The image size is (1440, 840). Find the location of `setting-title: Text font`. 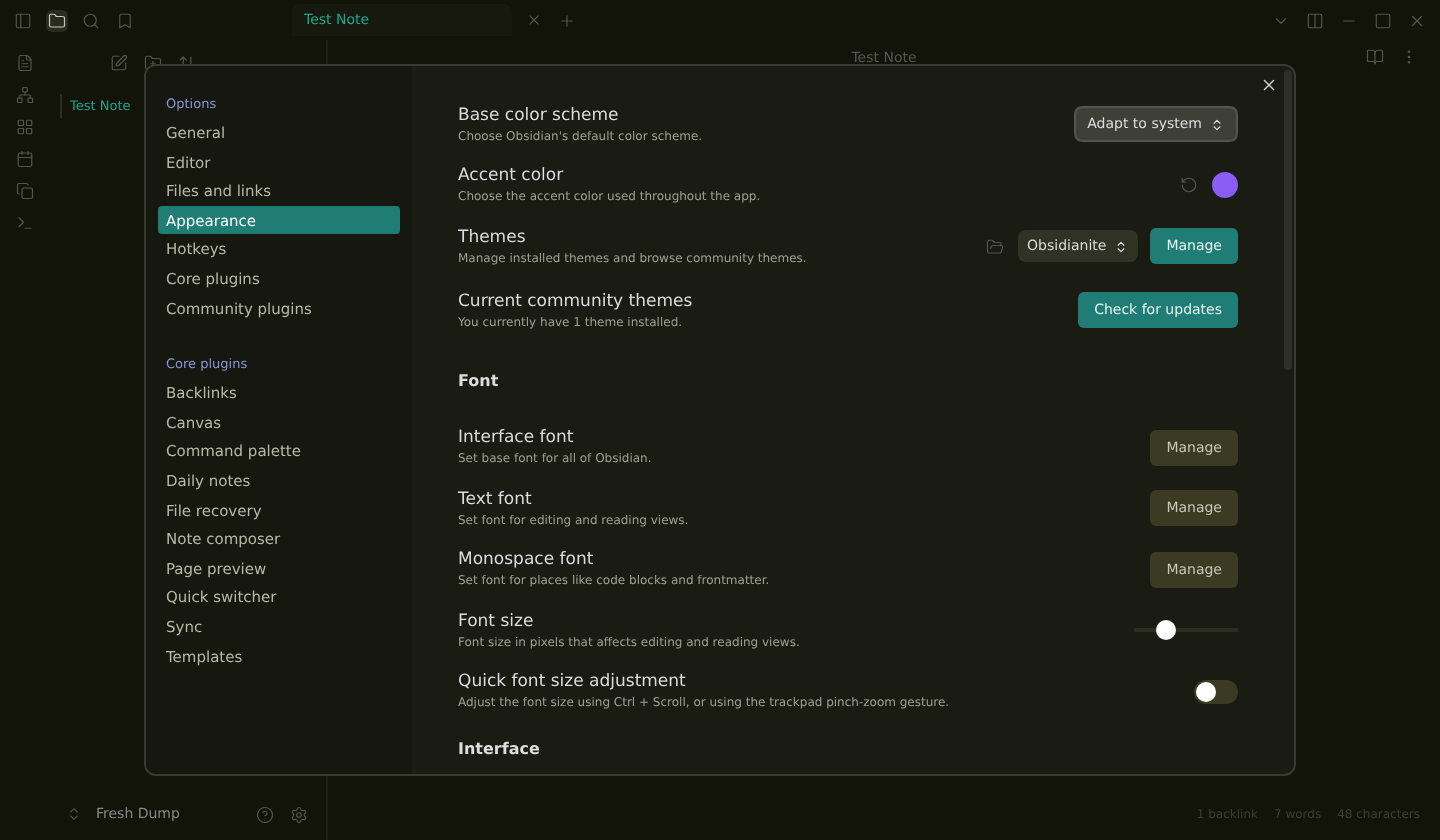

setting-title: Text font is located at coordinates (496, 499).